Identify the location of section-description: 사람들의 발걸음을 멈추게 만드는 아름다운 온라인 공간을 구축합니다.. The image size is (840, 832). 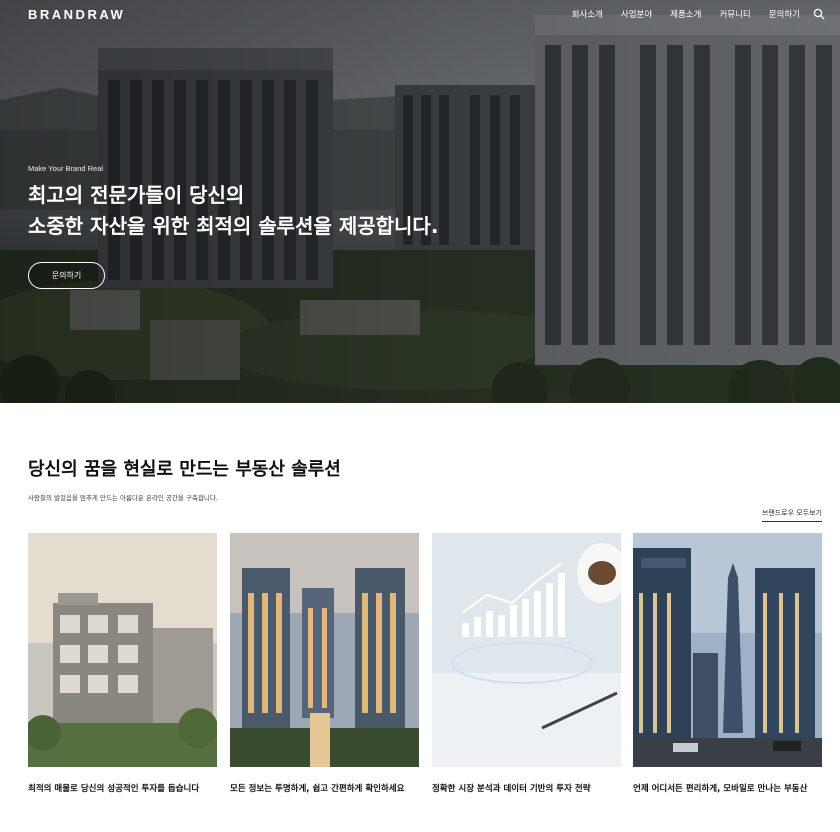
(123, 498).